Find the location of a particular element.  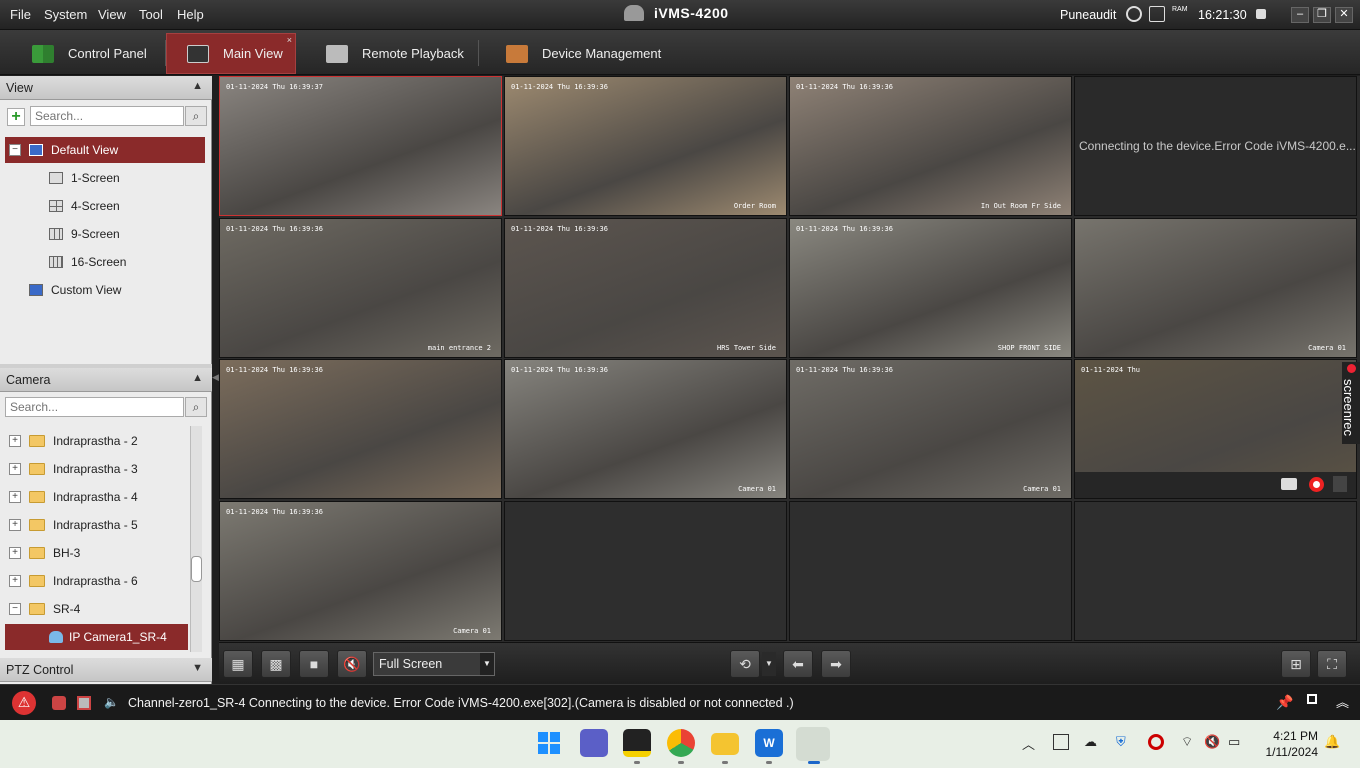

camera-group-row: + Indraprastha - 2 is located at coordinates (105, 441).